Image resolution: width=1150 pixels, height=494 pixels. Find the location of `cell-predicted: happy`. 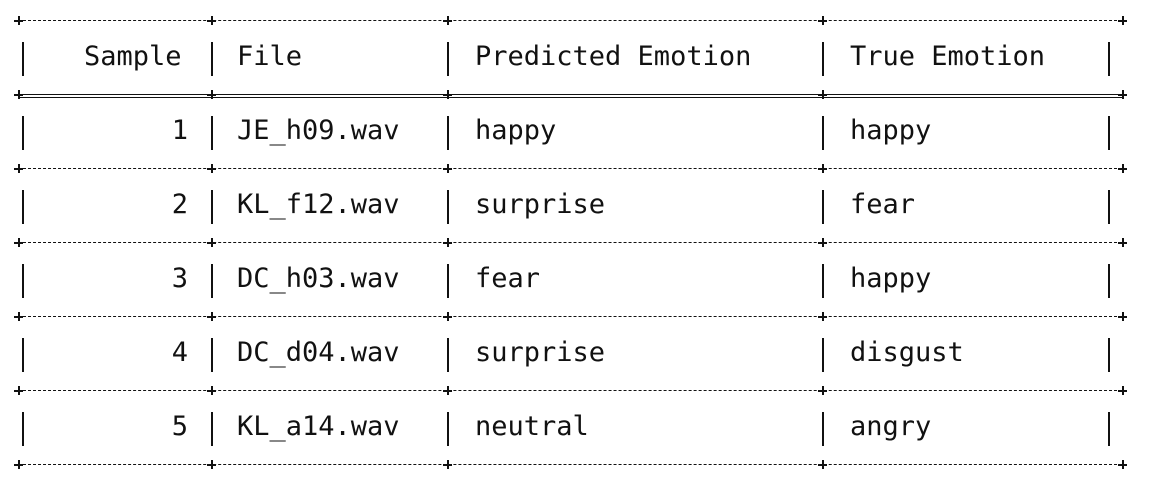

cell-predicted: happy is located at coordinates (516, 130).